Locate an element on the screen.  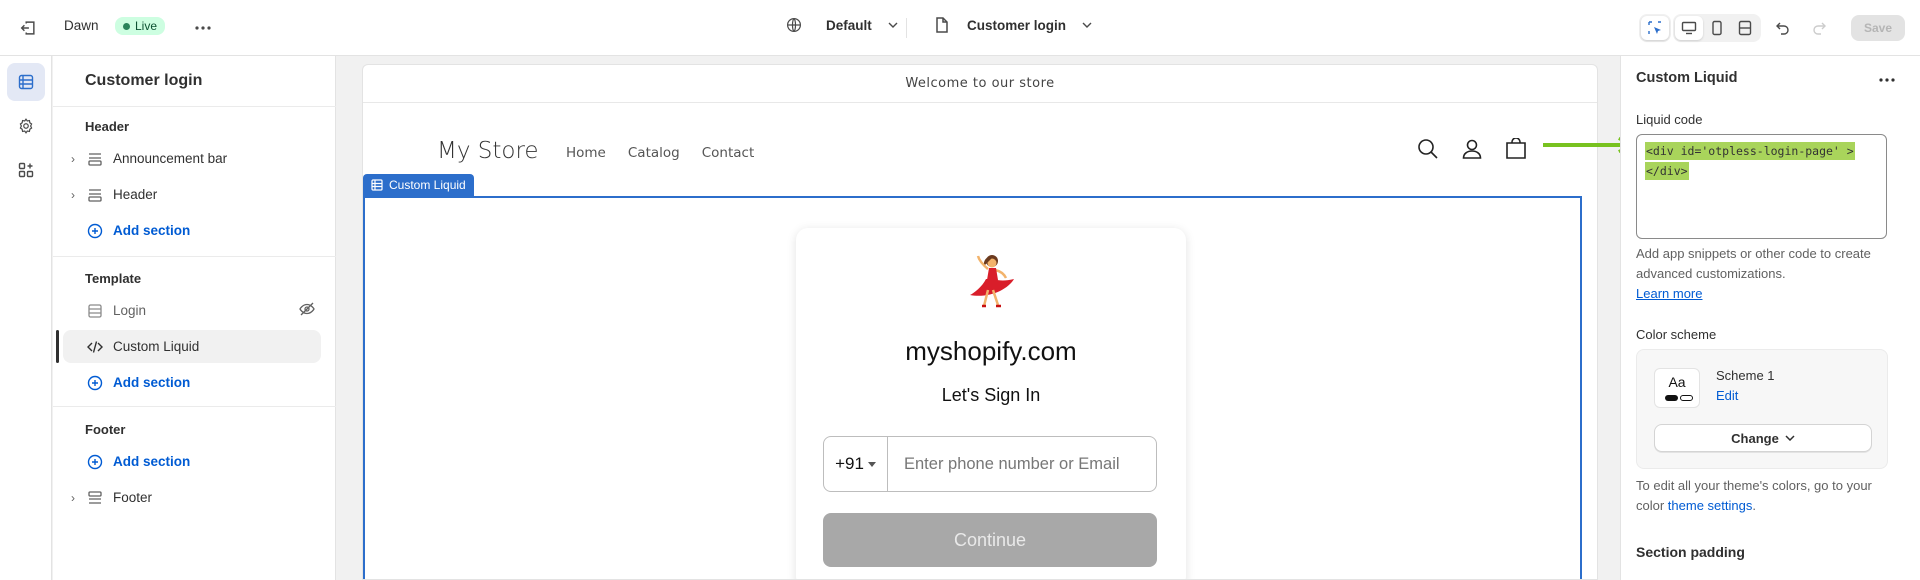
liquid-code-label: Liquid code is located at coordinates (1669, 119).